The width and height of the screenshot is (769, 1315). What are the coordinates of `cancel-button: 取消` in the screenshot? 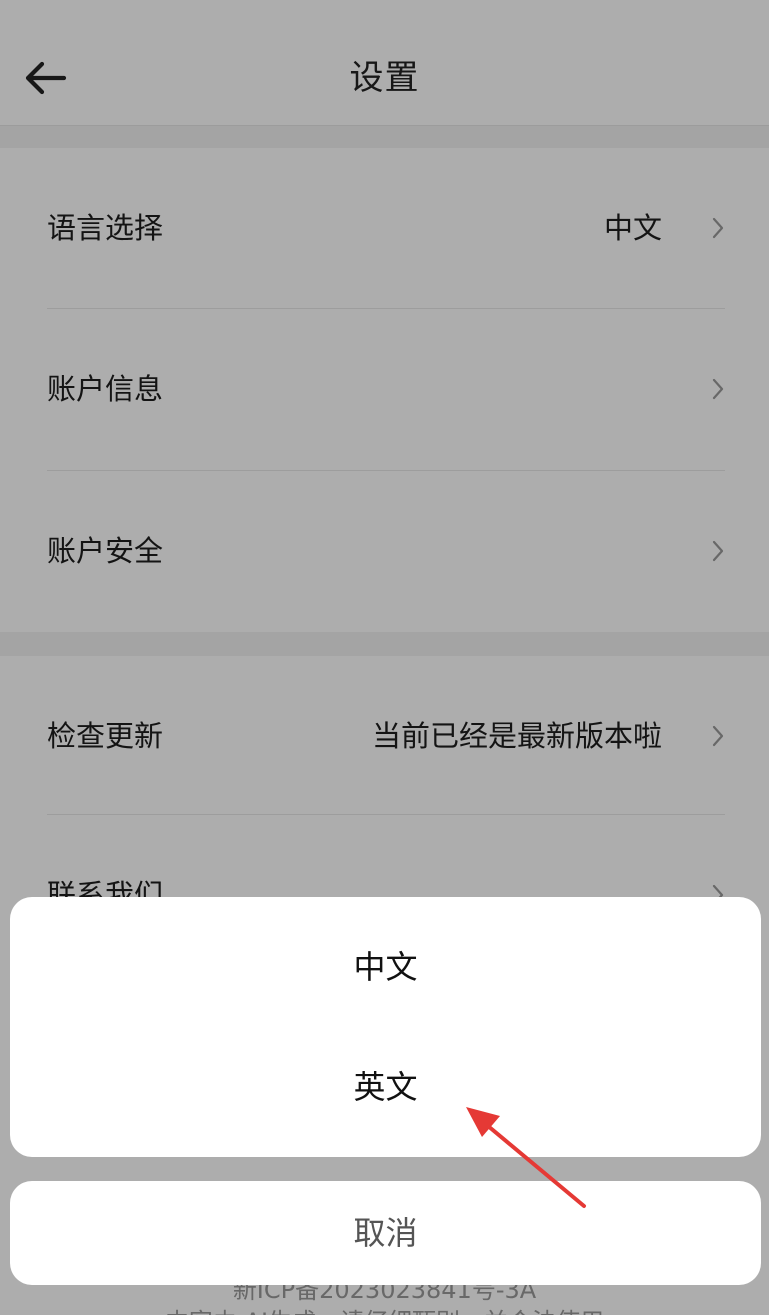 It's located at (385, 1233).